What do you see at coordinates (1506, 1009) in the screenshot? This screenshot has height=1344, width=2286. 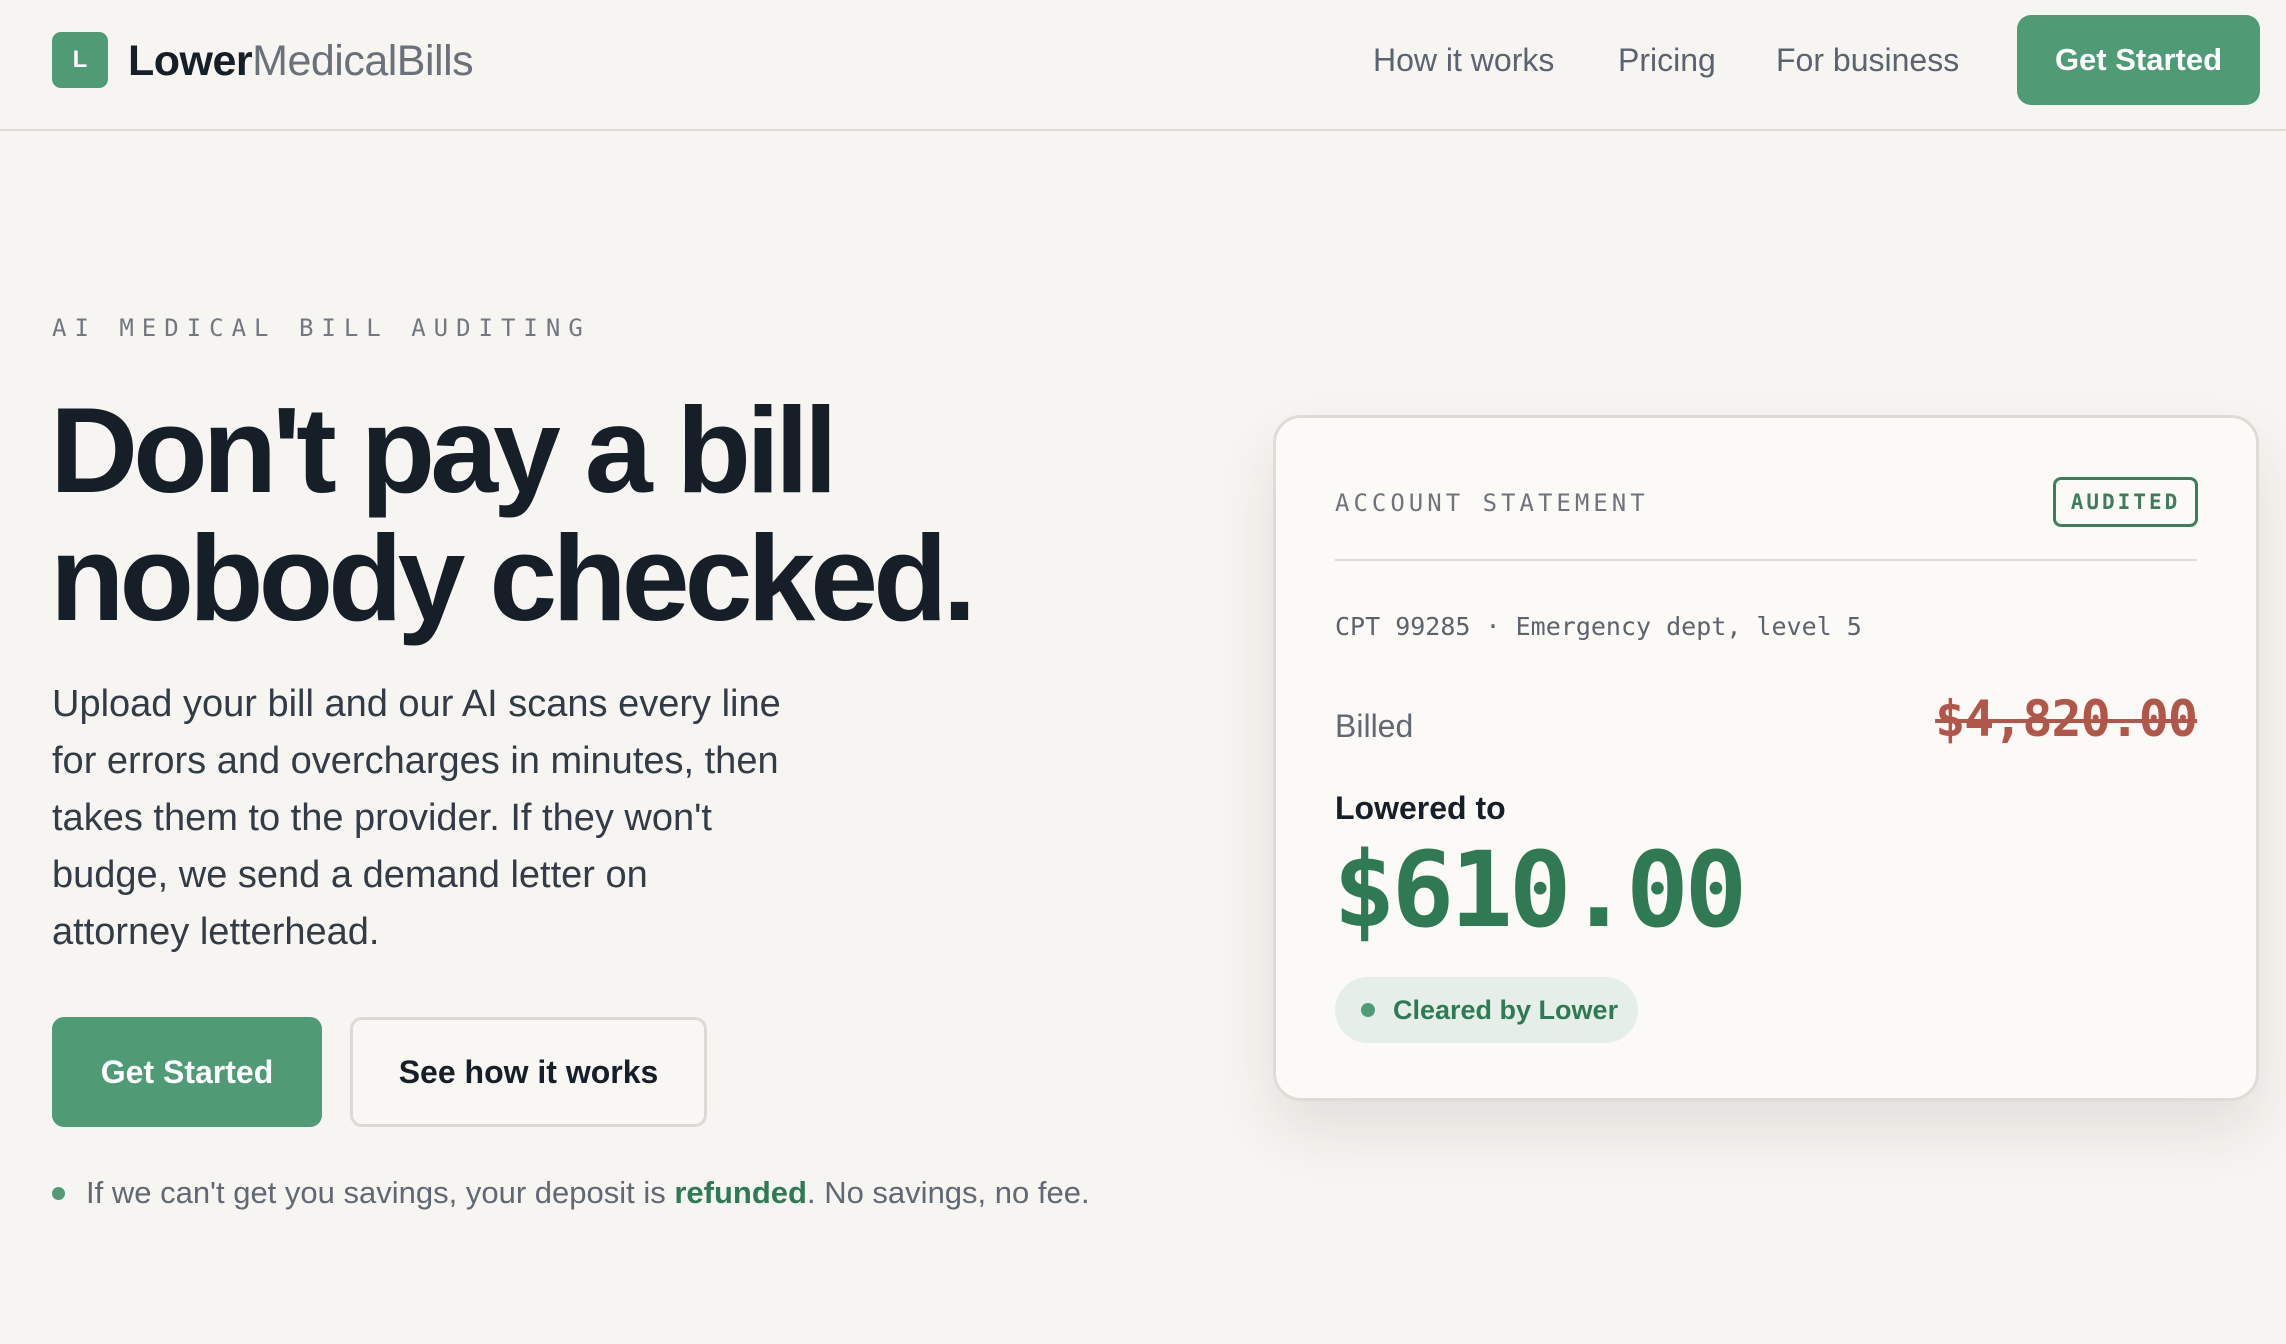 I see `status-pill-label: Cleared by Lower` at bounding box center [1506, 1009].